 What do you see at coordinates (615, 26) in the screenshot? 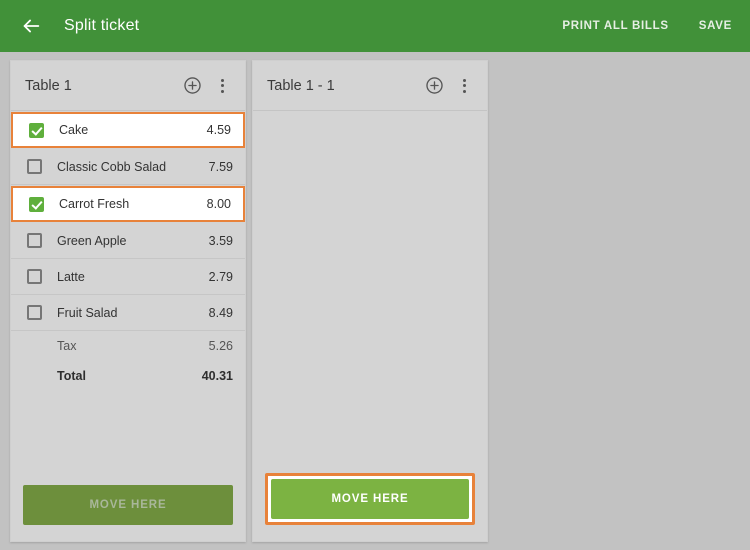
I see `print-all-bills-button: PRINT ALL BILLS` at bounding box center [615, 26].